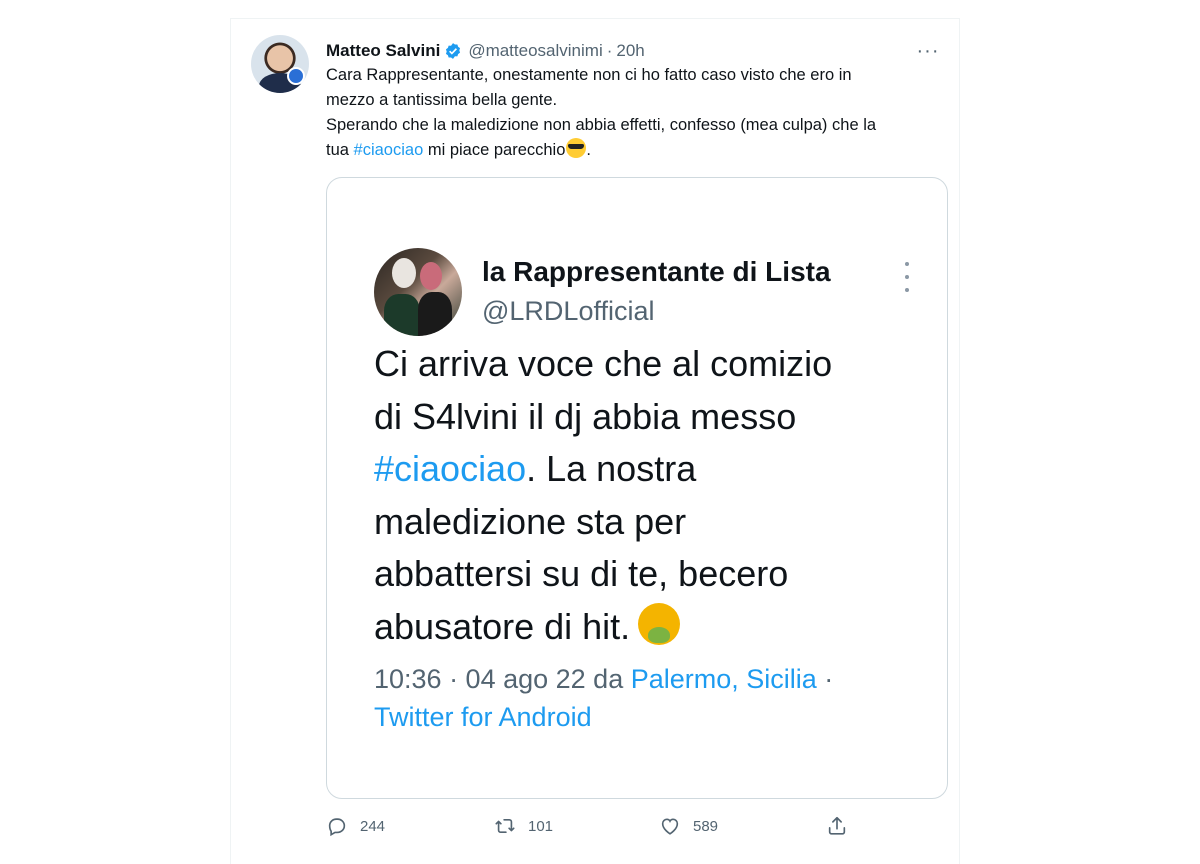 This screenshot has width=1200, height=864. Describe the element at coordinates (337, 827) in the screenshot. I see `reply-icon` at that location.